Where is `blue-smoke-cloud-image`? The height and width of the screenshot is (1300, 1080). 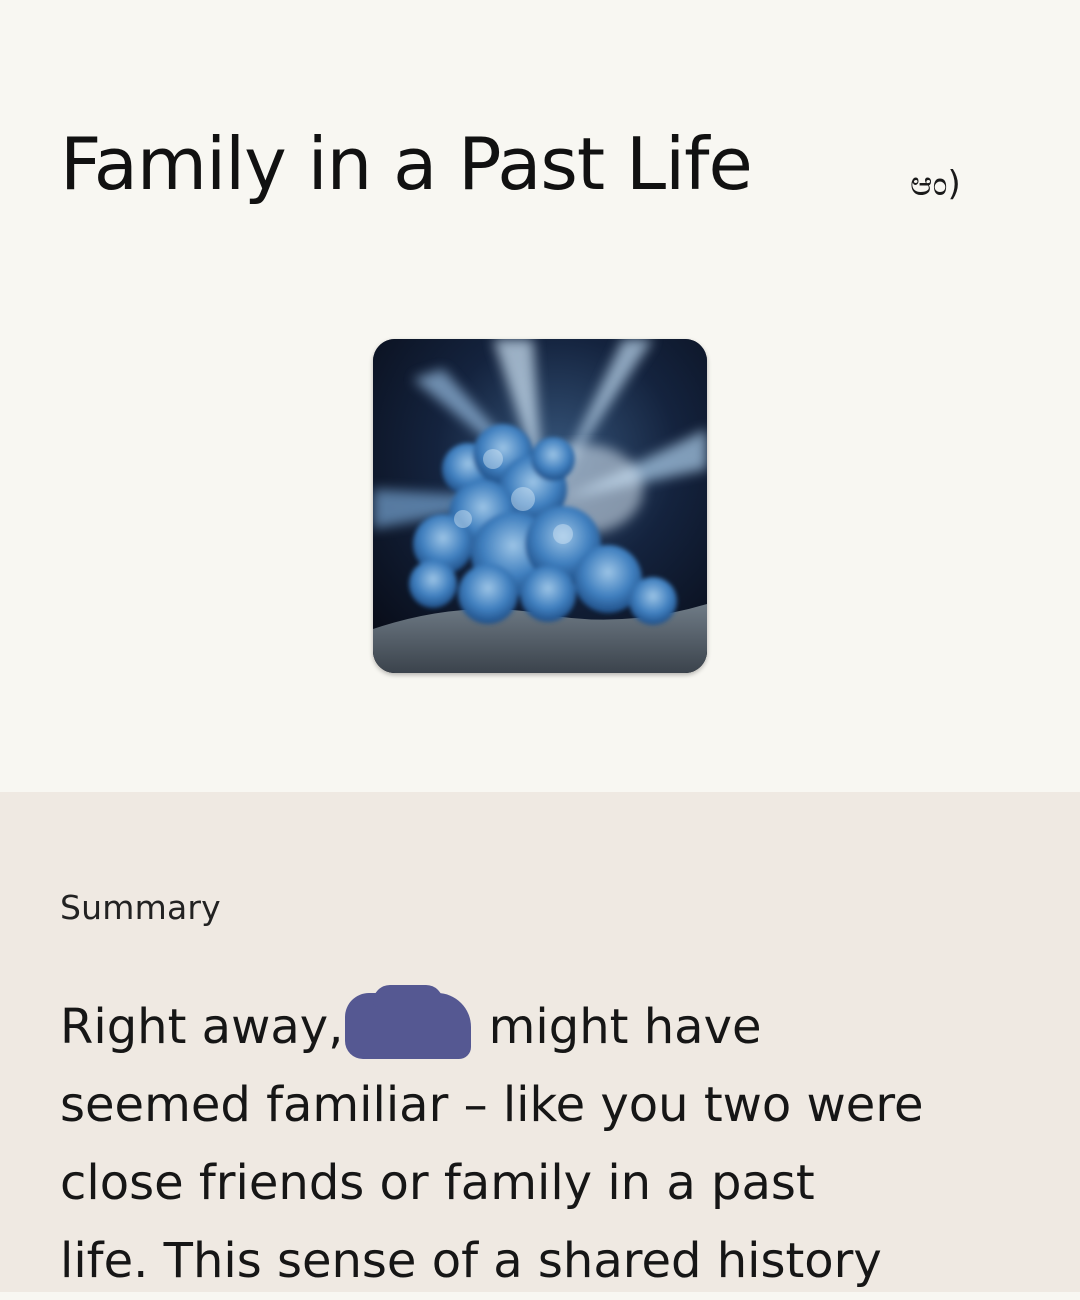 blue-smoke-cloud-image is located at coordinates (540, 506).